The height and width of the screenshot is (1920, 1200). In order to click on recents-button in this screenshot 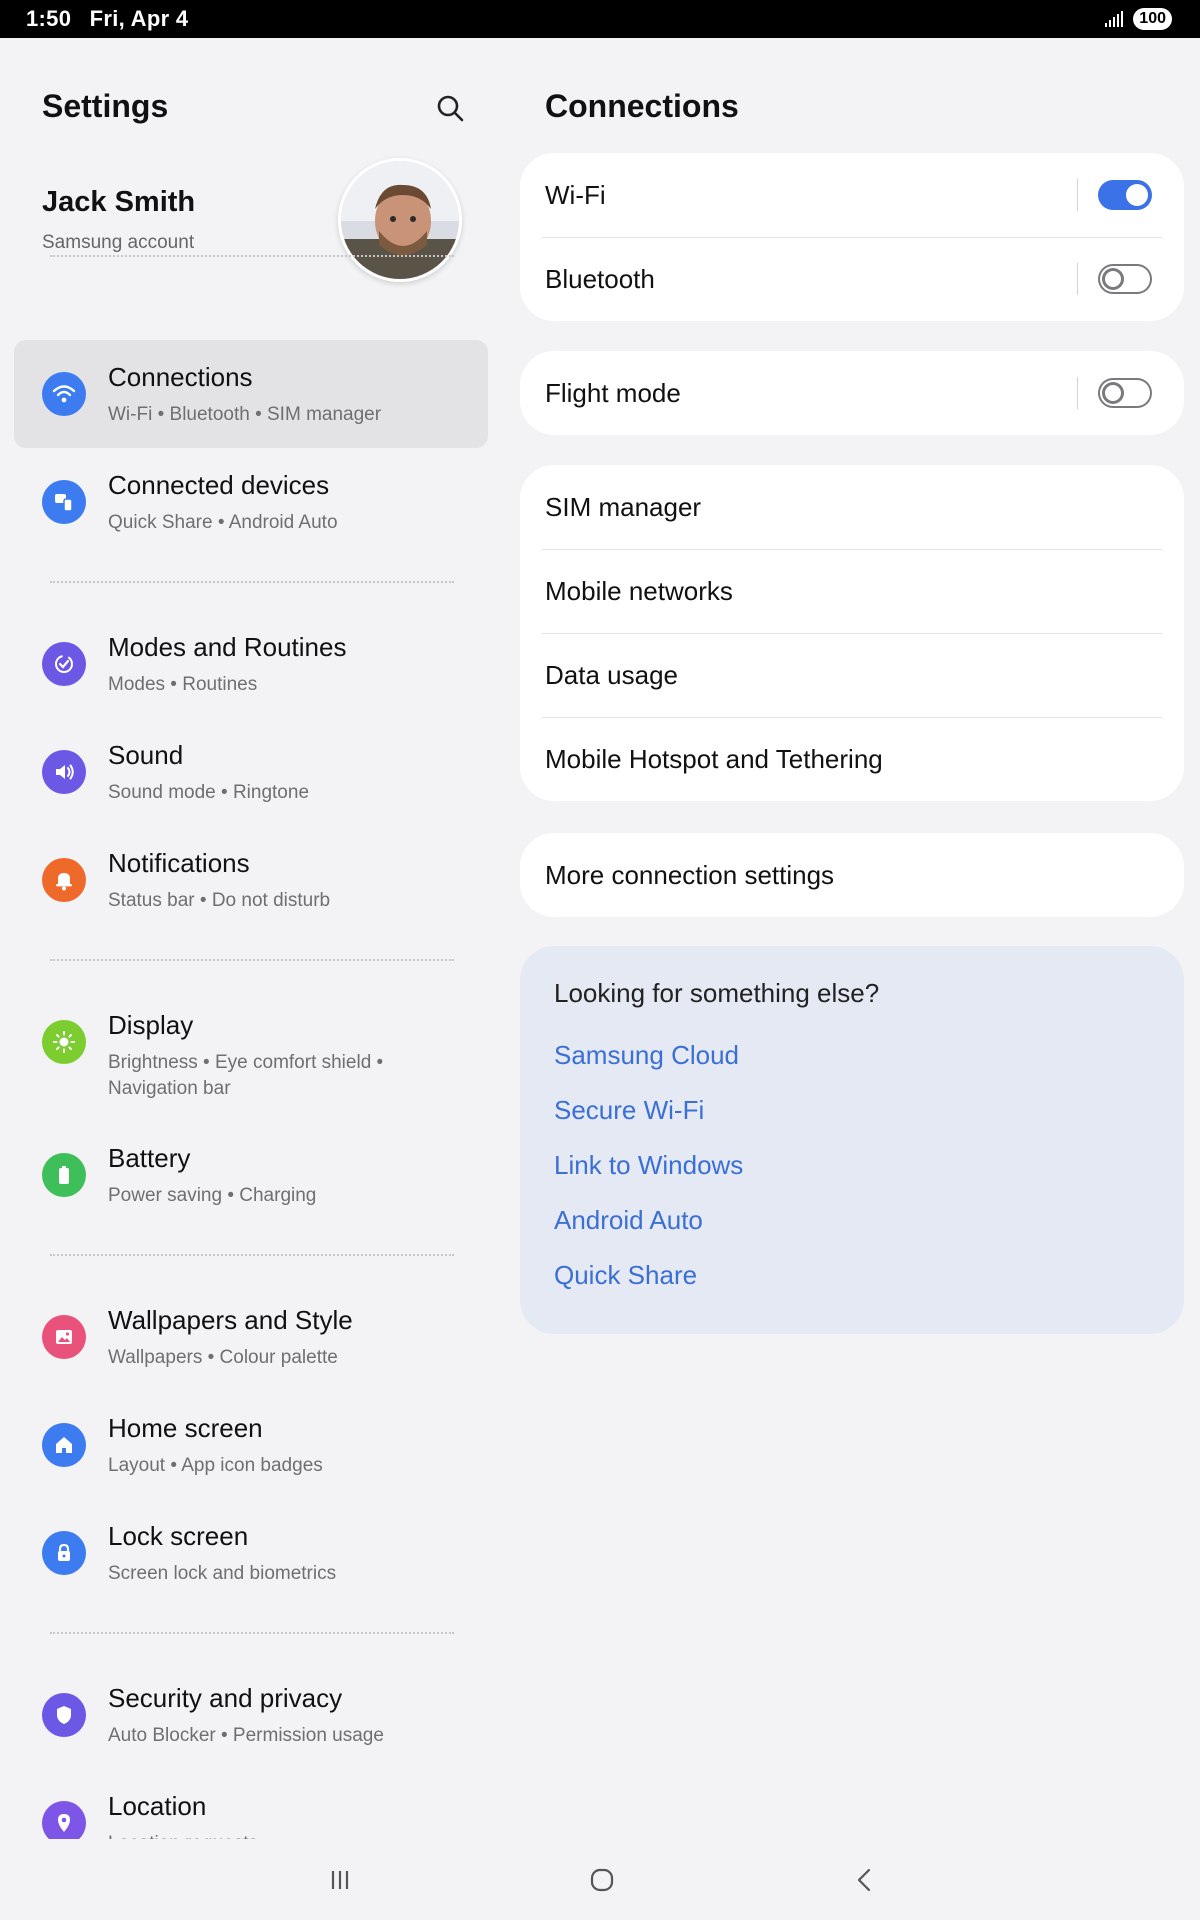, I will do `click(340, 1880)`.